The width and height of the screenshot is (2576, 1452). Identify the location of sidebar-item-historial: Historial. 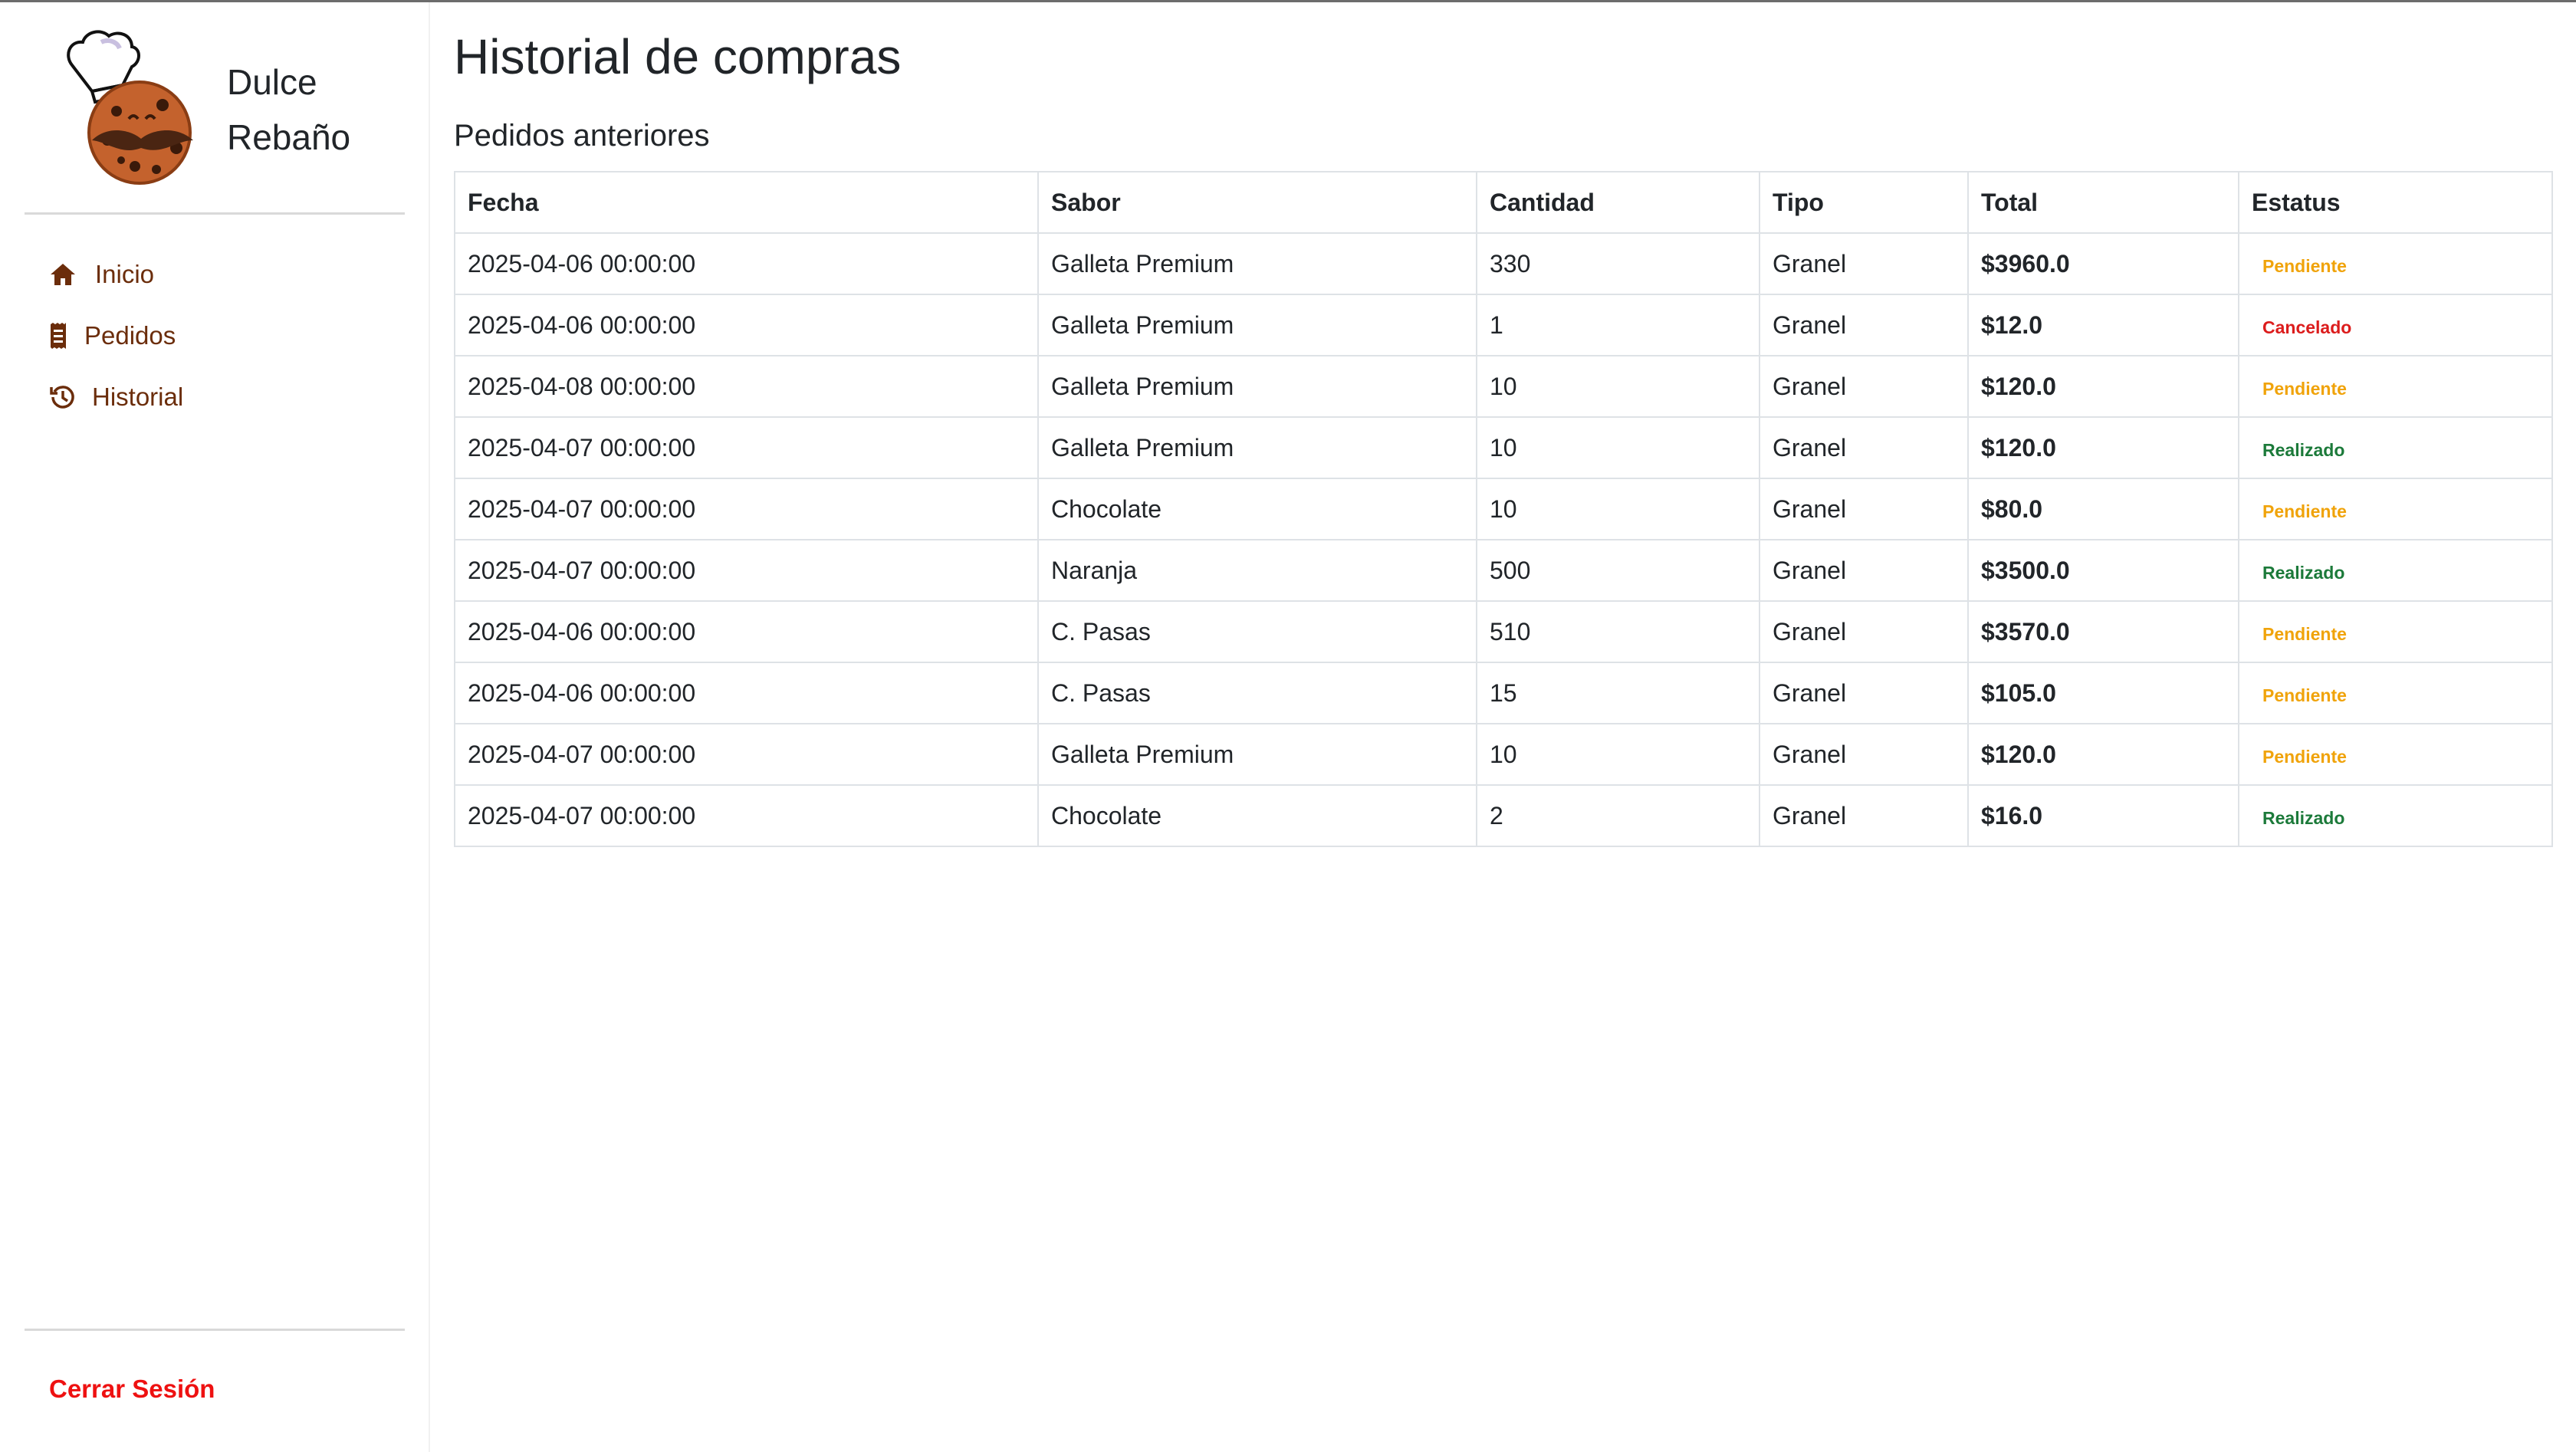
(224, 397).